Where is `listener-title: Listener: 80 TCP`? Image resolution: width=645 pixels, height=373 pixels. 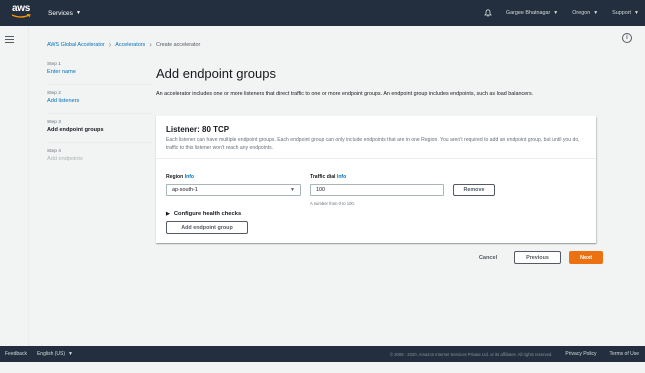 listener-title: Listener: 80 TCP is located at coordinates (198, 129).